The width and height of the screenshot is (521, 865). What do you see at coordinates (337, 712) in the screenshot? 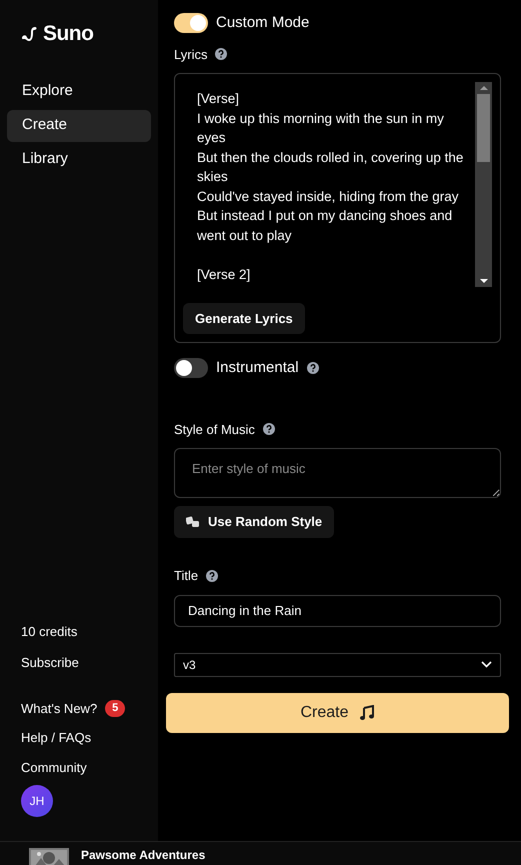
I see `create-button: Create` at bounding box center [337, 712].